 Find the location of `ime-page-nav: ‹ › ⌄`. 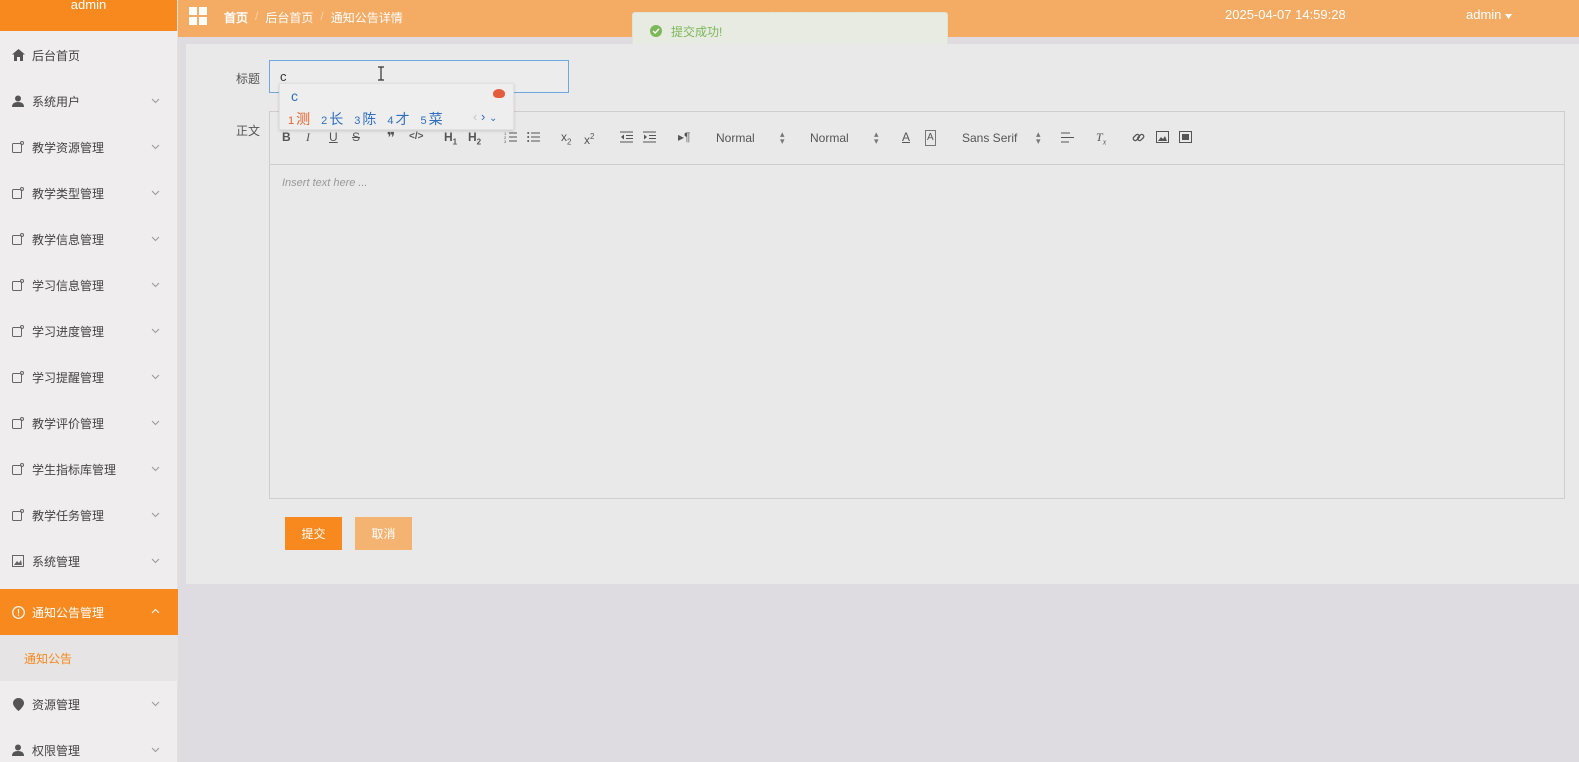

ime-page-nav: ‹ › ⌄ is located at coordinates (485, 116).